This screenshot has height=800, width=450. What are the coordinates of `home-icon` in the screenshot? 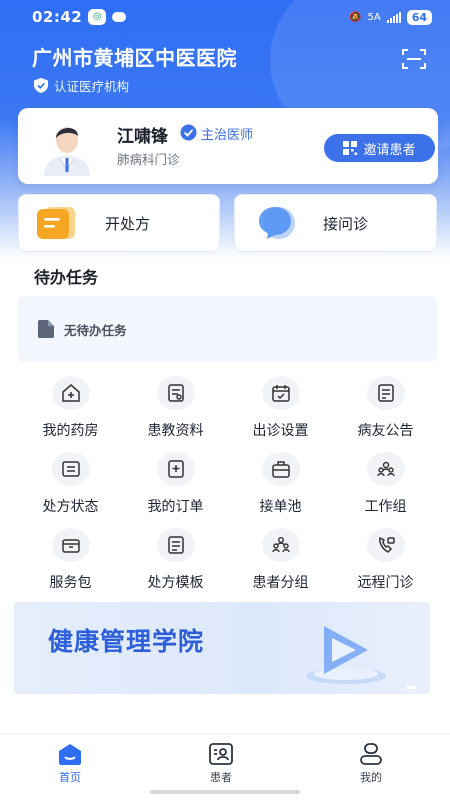 It's located at (70, 754).